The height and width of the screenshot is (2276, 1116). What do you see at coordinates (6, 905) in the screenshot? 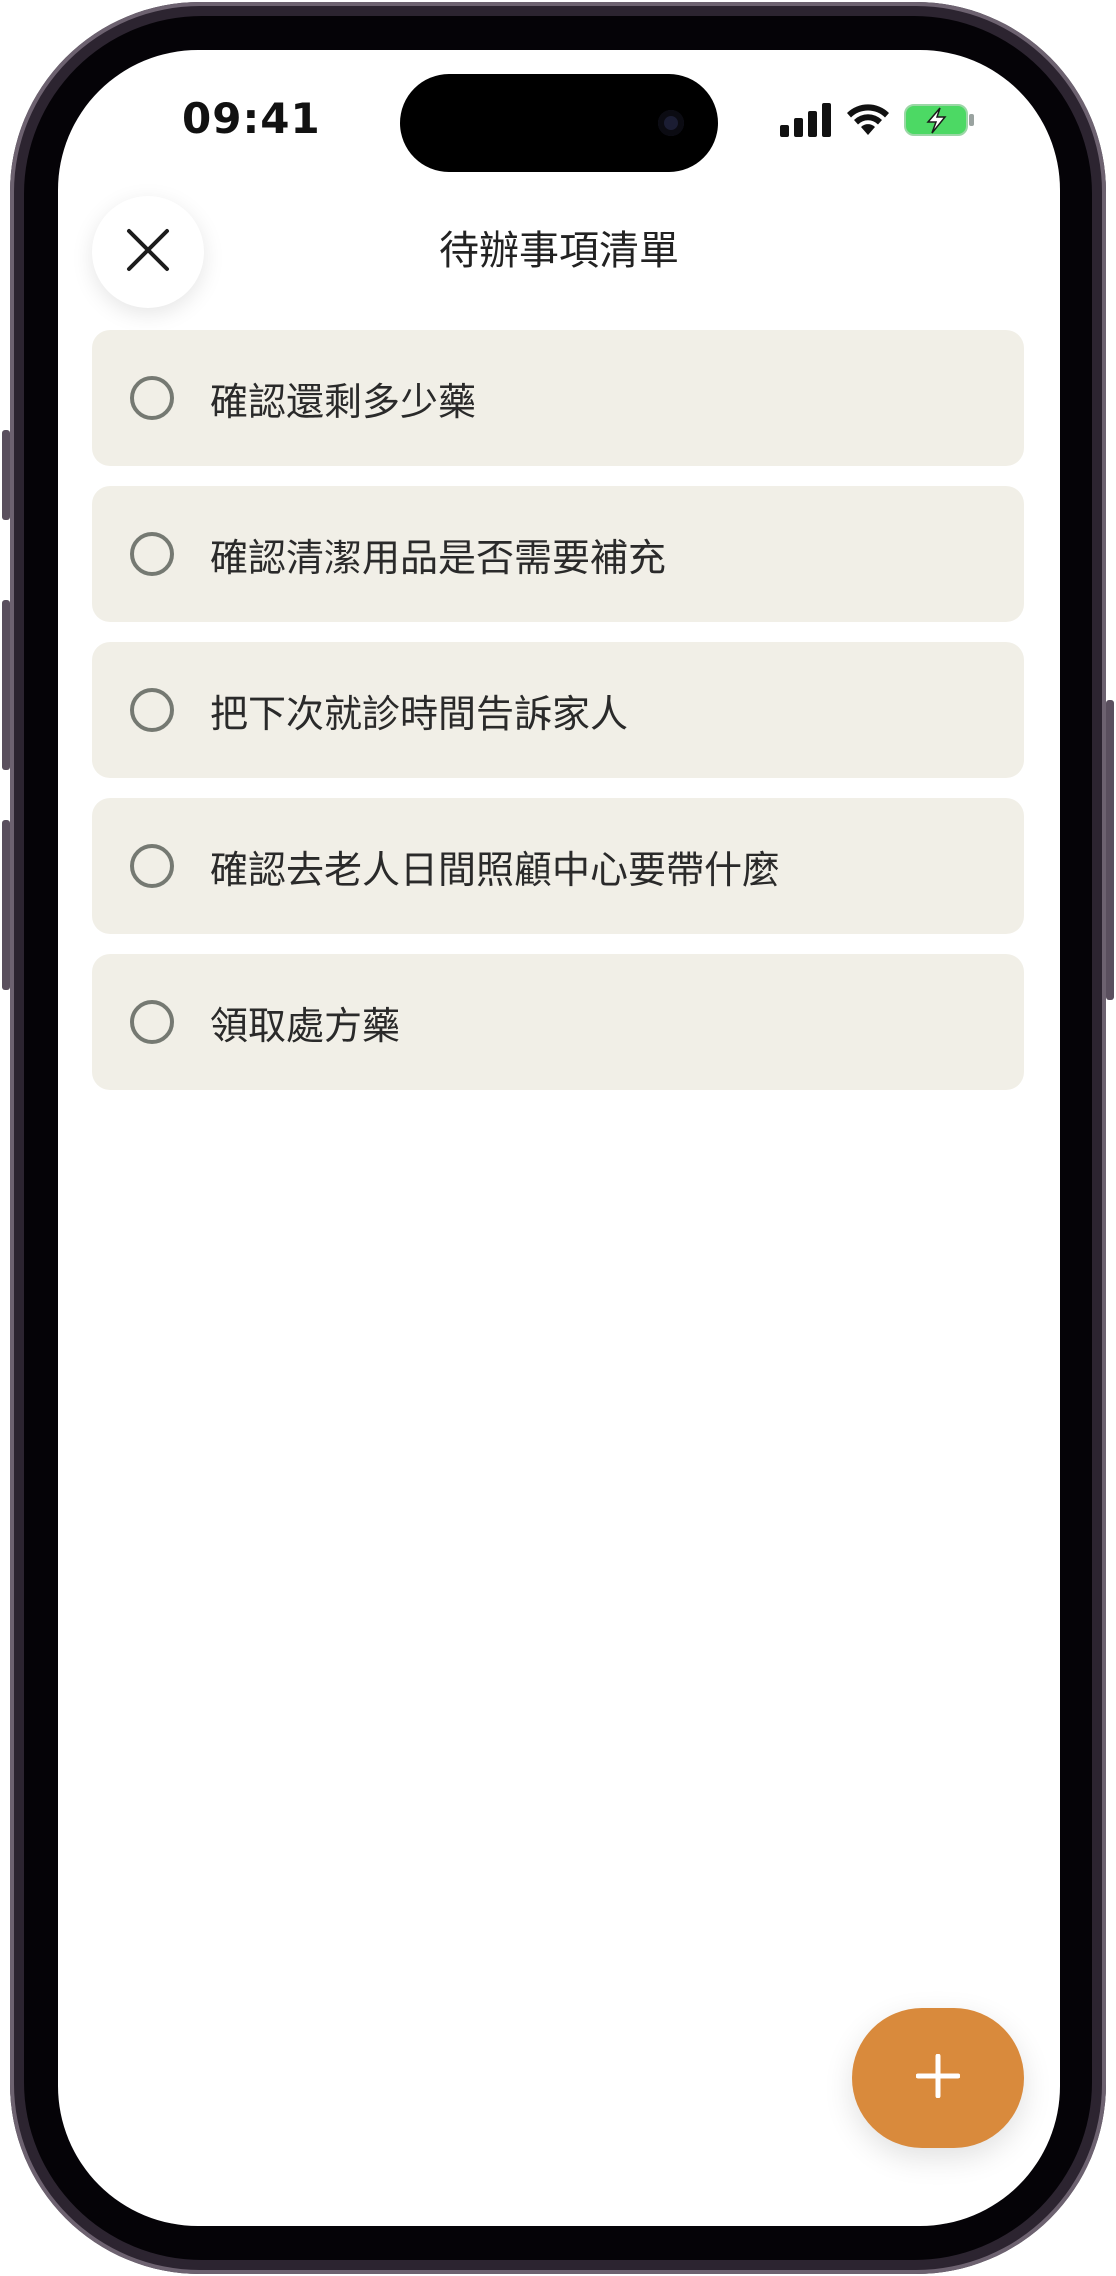
I see `volume-down-button` at bounding box center [6, 905].